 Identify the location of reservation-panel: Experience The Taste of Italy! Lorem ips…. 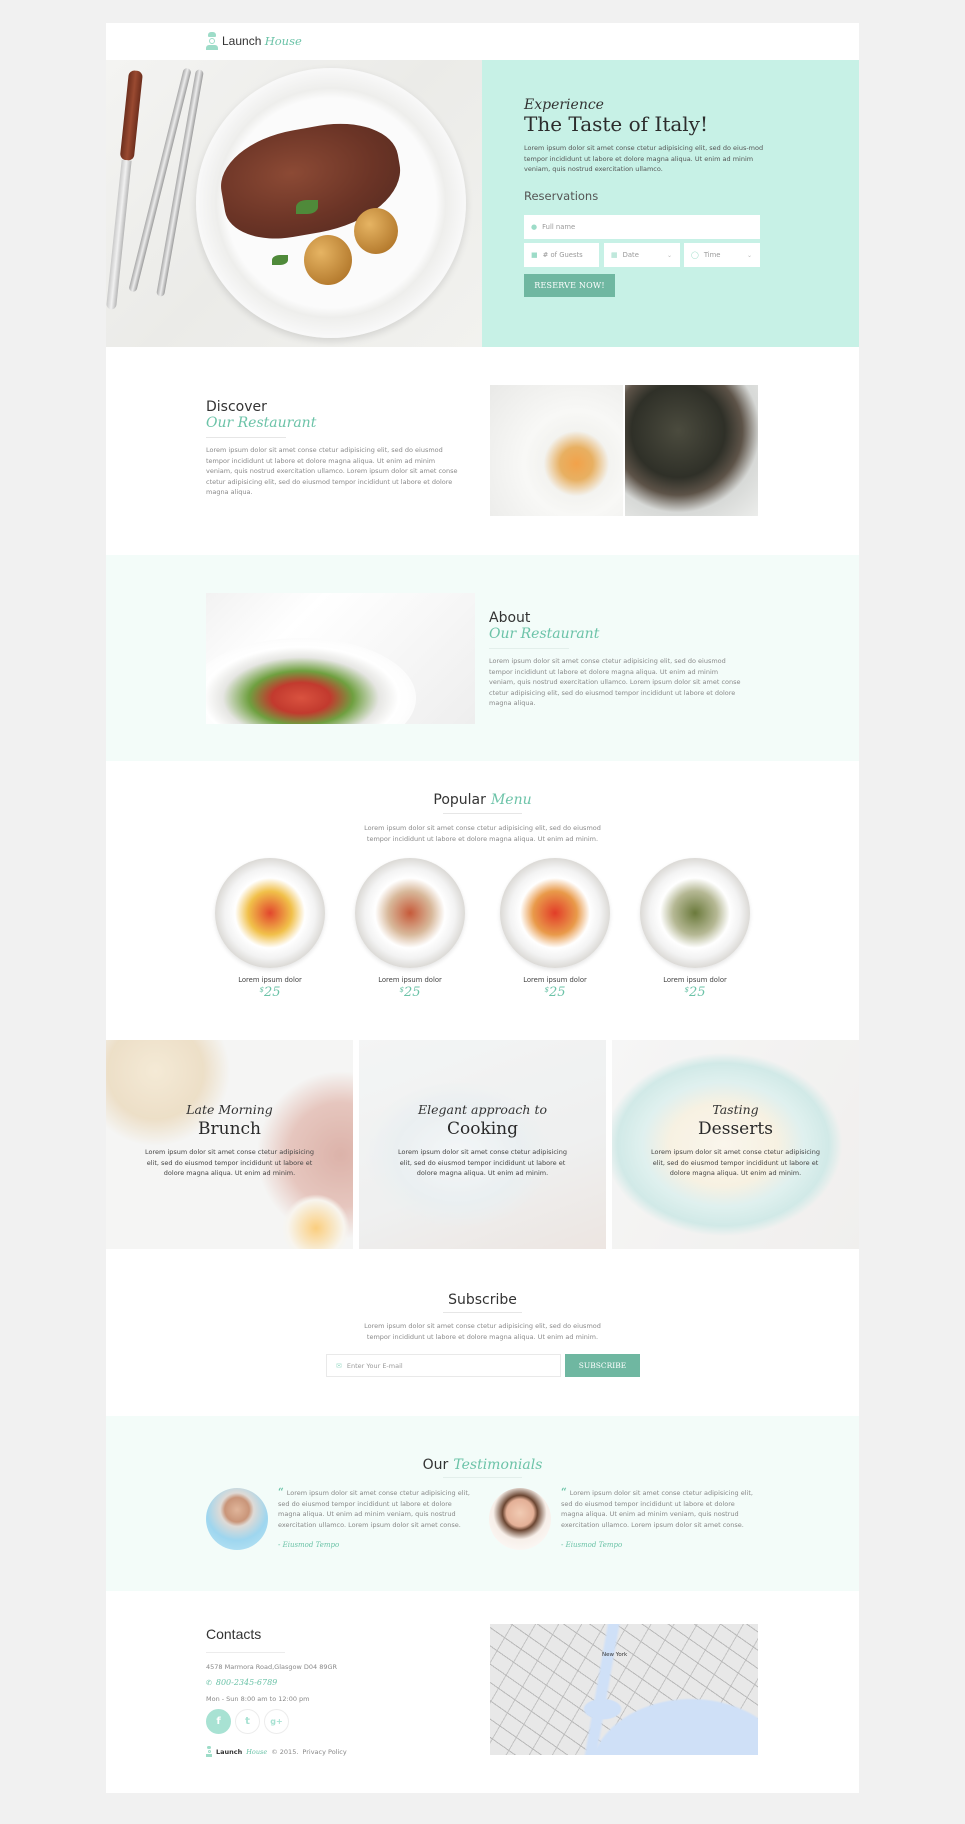
(670, 203).